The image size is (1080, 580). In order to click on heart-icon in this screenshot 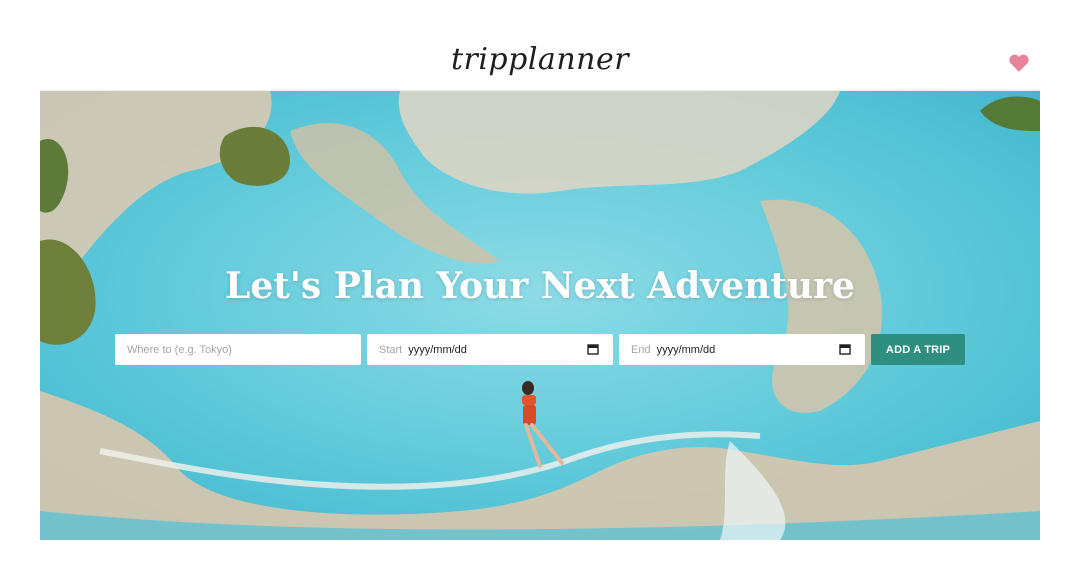, I will do `click(1019, 63)`.